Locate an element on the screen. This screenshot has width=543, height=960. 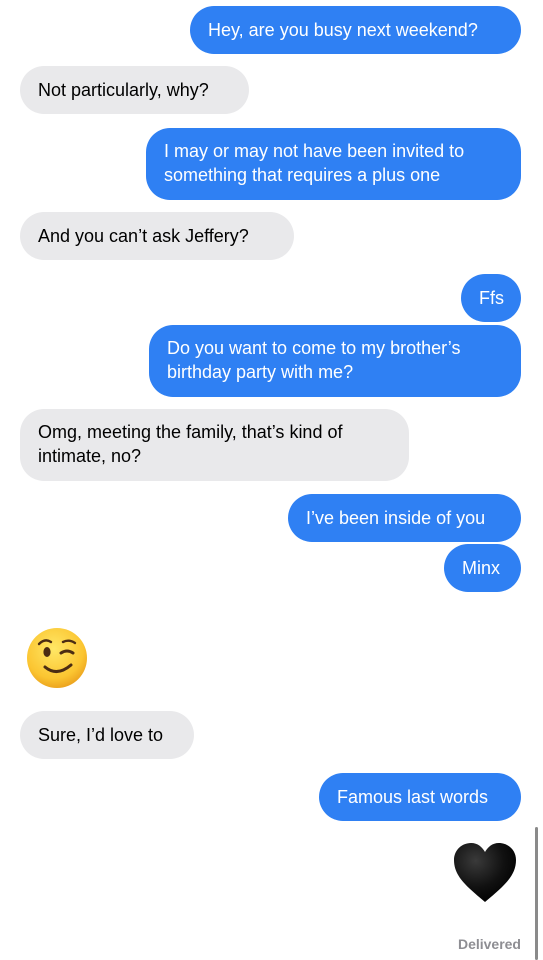
incoming-message: Sure, I’d love to is located at coordinates (107, 735).